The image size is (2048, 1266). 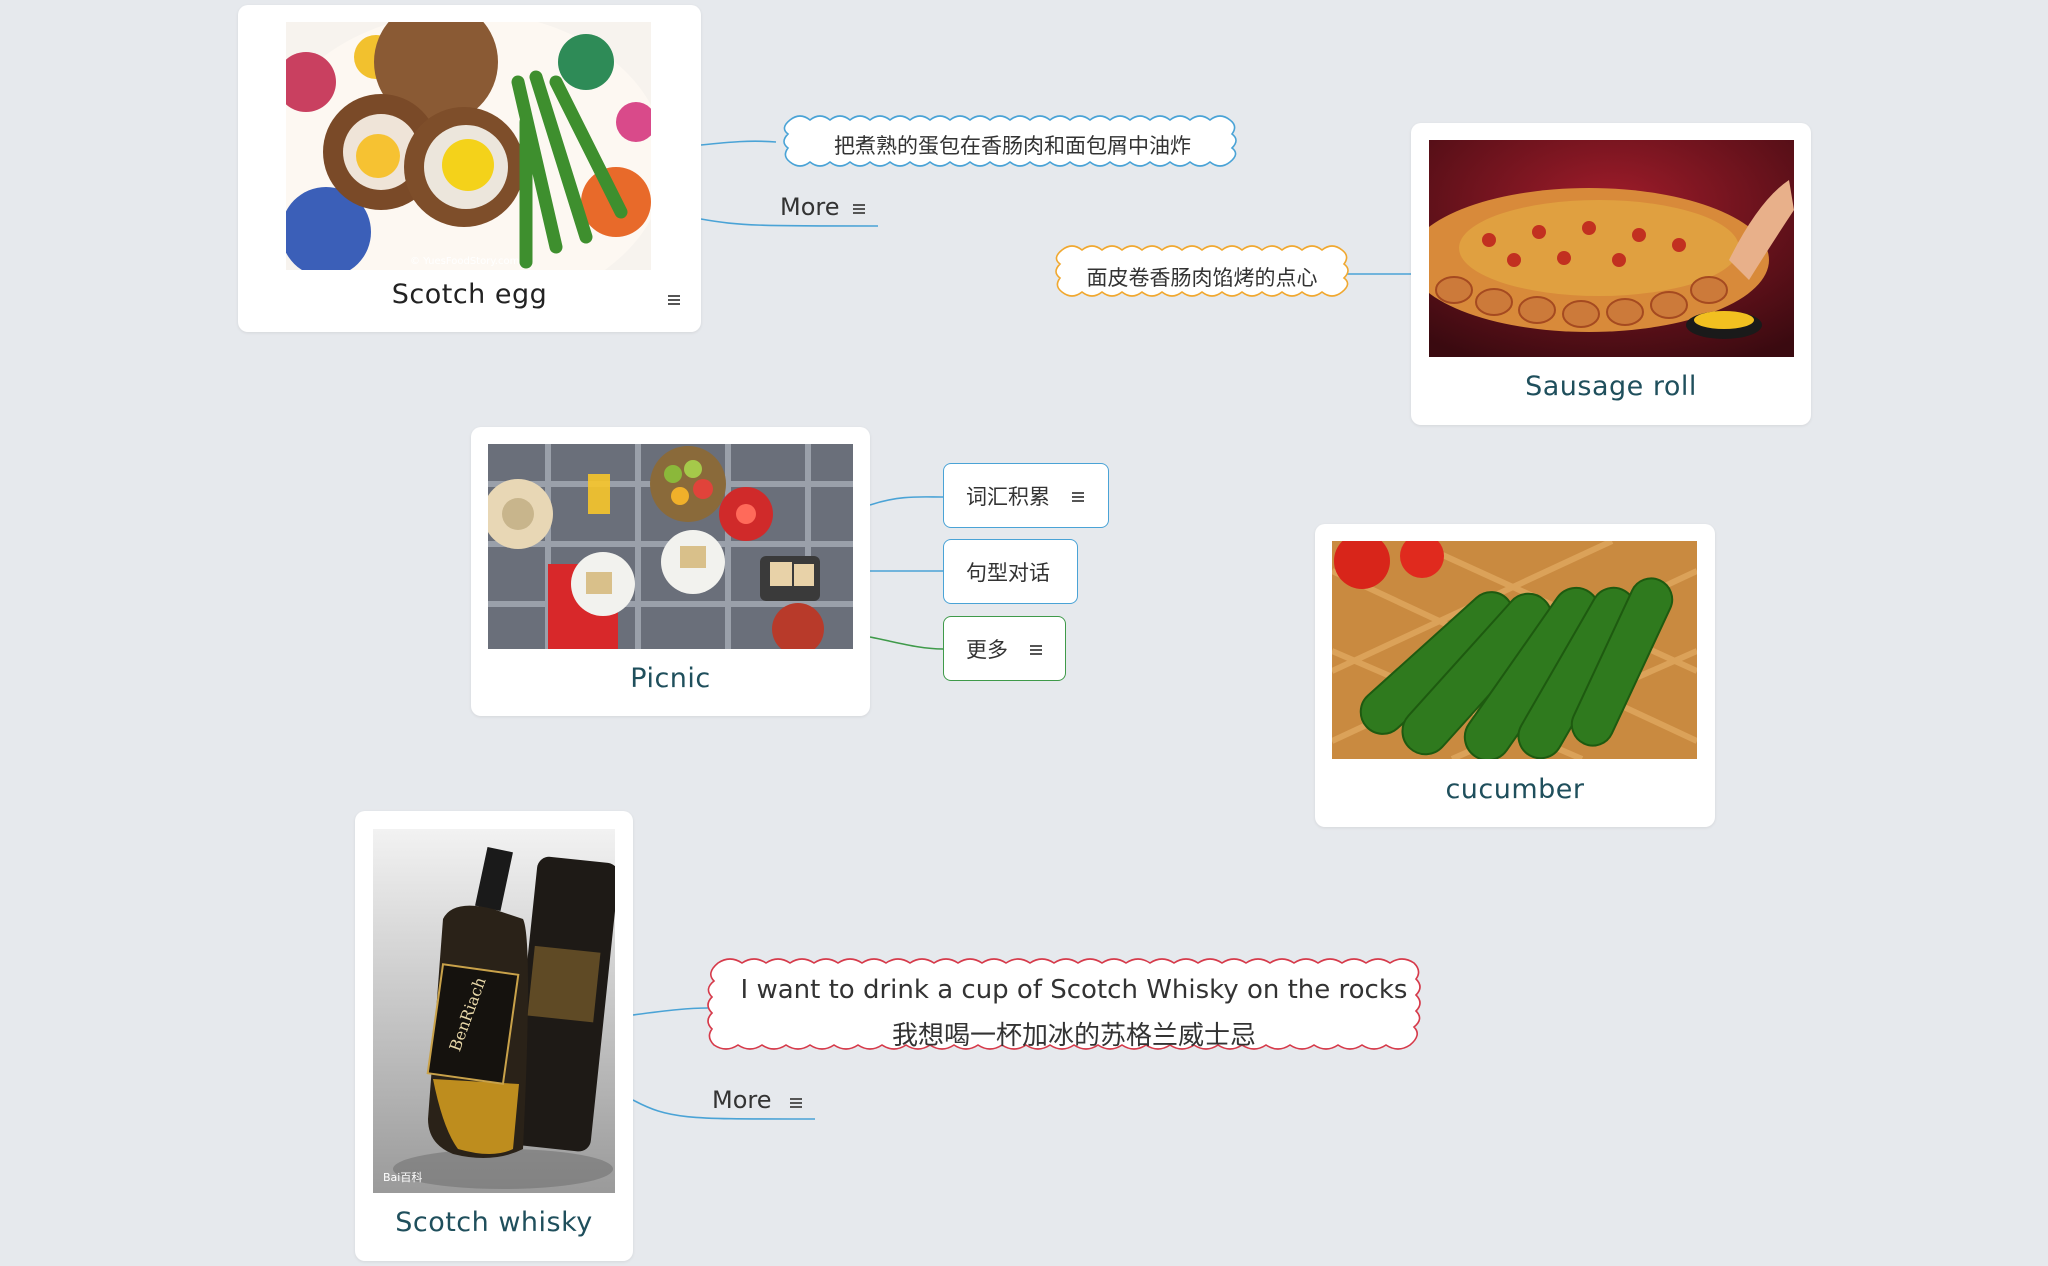 I want to click on topic-card-scotch-whisky: BenRiach Bai百科 Scotch whisky, so click(x=494, y=1036).